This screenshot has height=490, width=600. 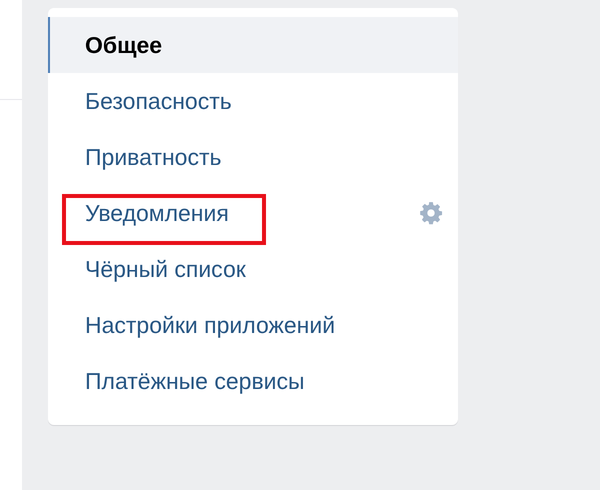 What do you see at coordinates (253, 213) in the screenshot?
I see `menu-item: Уведомления` at bounding box center [253, 213].